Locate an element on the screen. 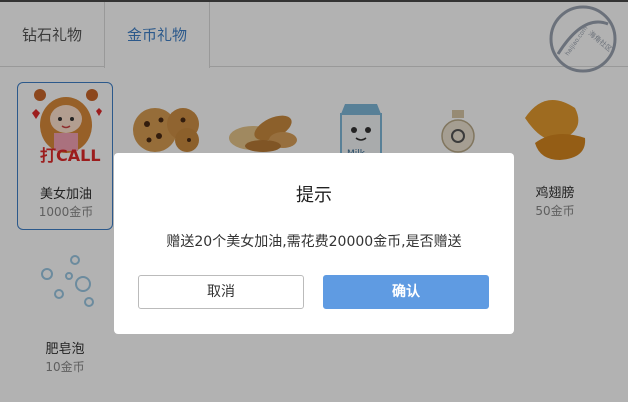  dialog-message: 赠送20个美女加油,需花费20000金币,是否赠送 is located at coordinates (314, 242).